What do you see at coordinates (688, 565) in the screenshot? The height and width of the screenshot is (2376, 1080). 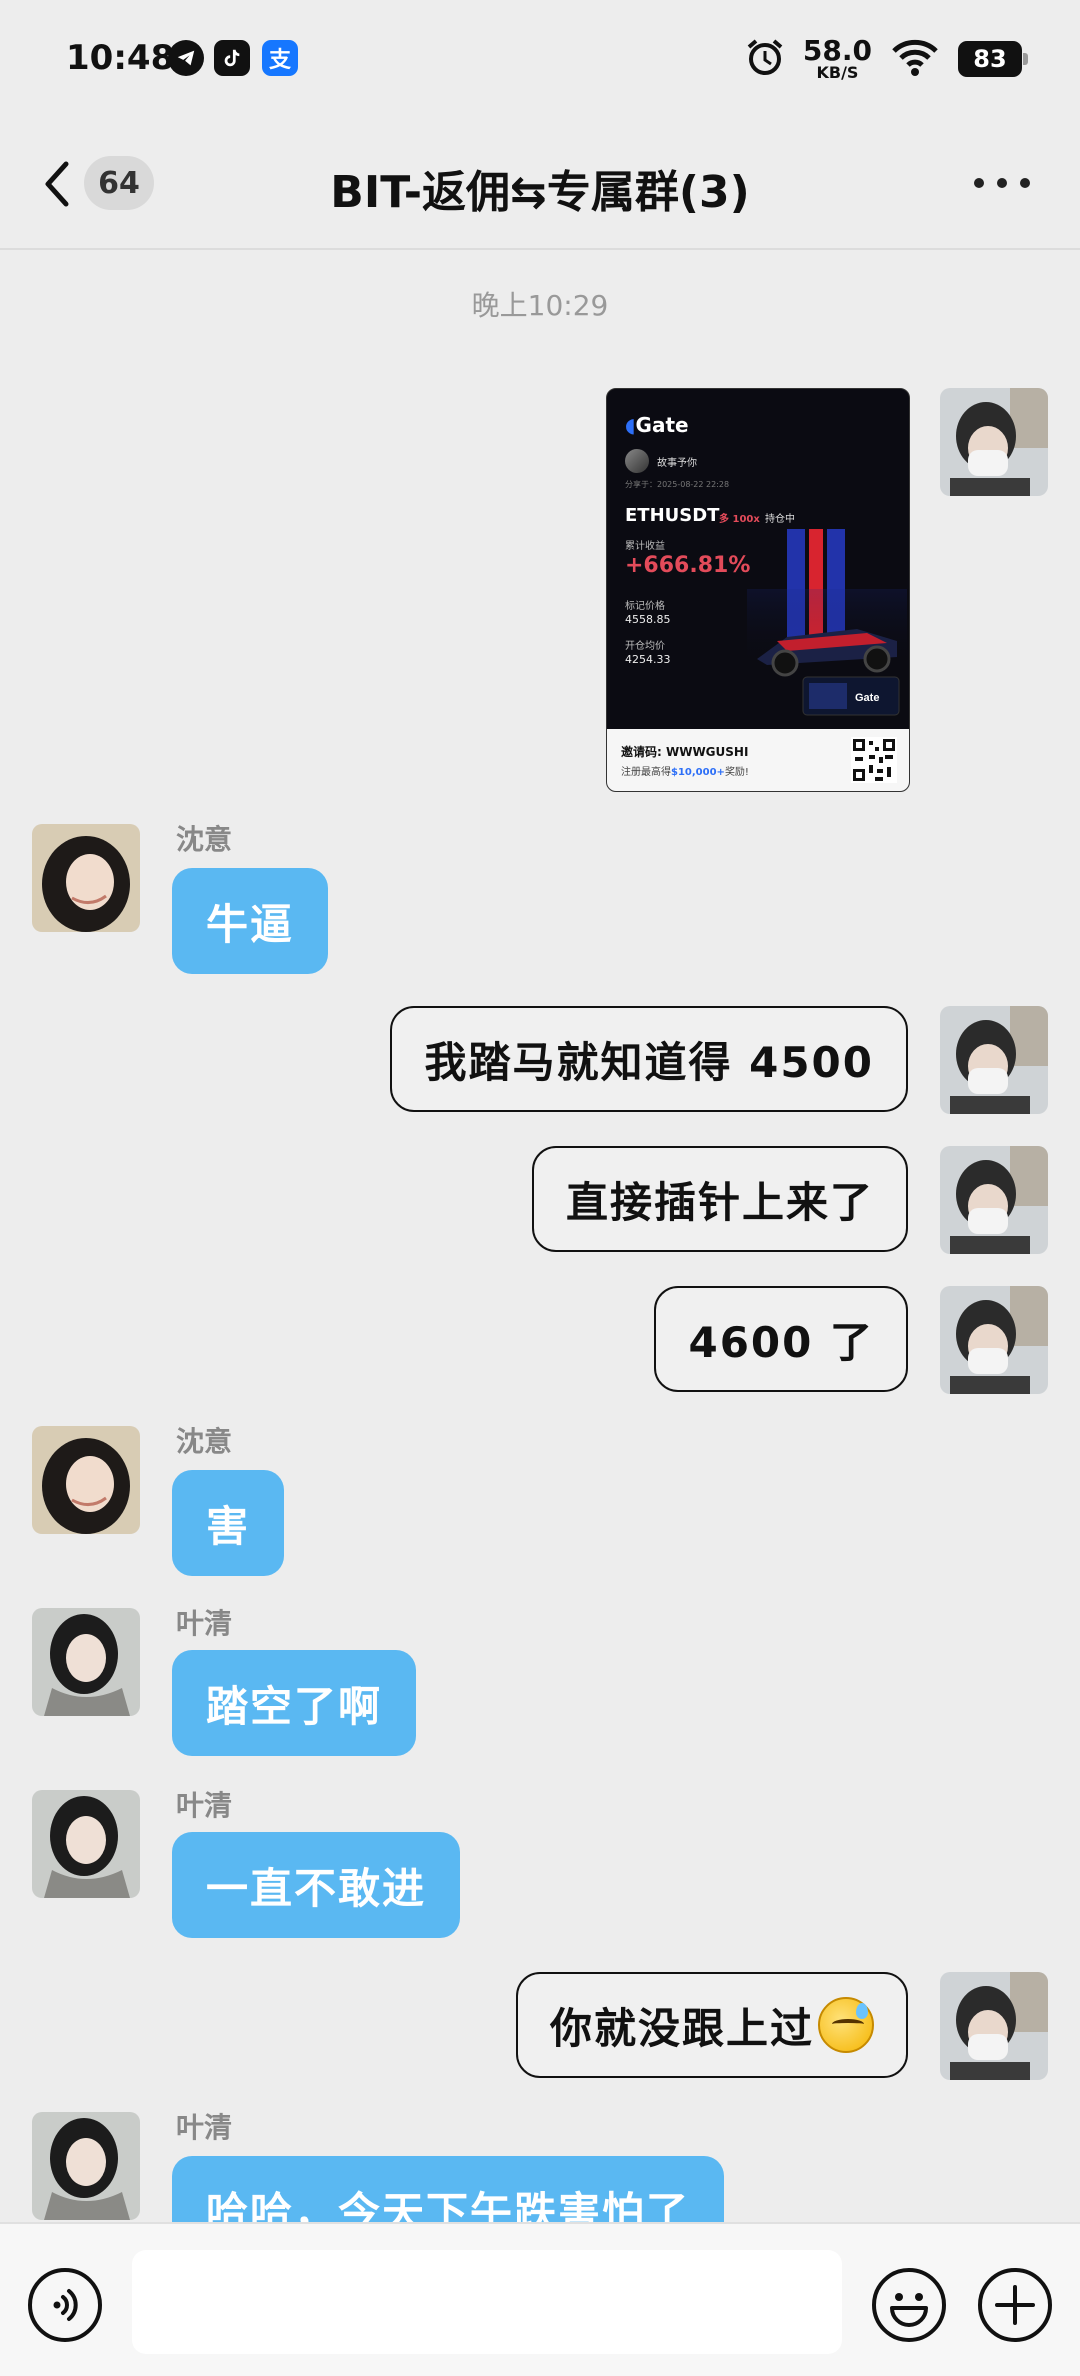 I see `poster-pnl: +666.81%` at bounding box center [688, 565].